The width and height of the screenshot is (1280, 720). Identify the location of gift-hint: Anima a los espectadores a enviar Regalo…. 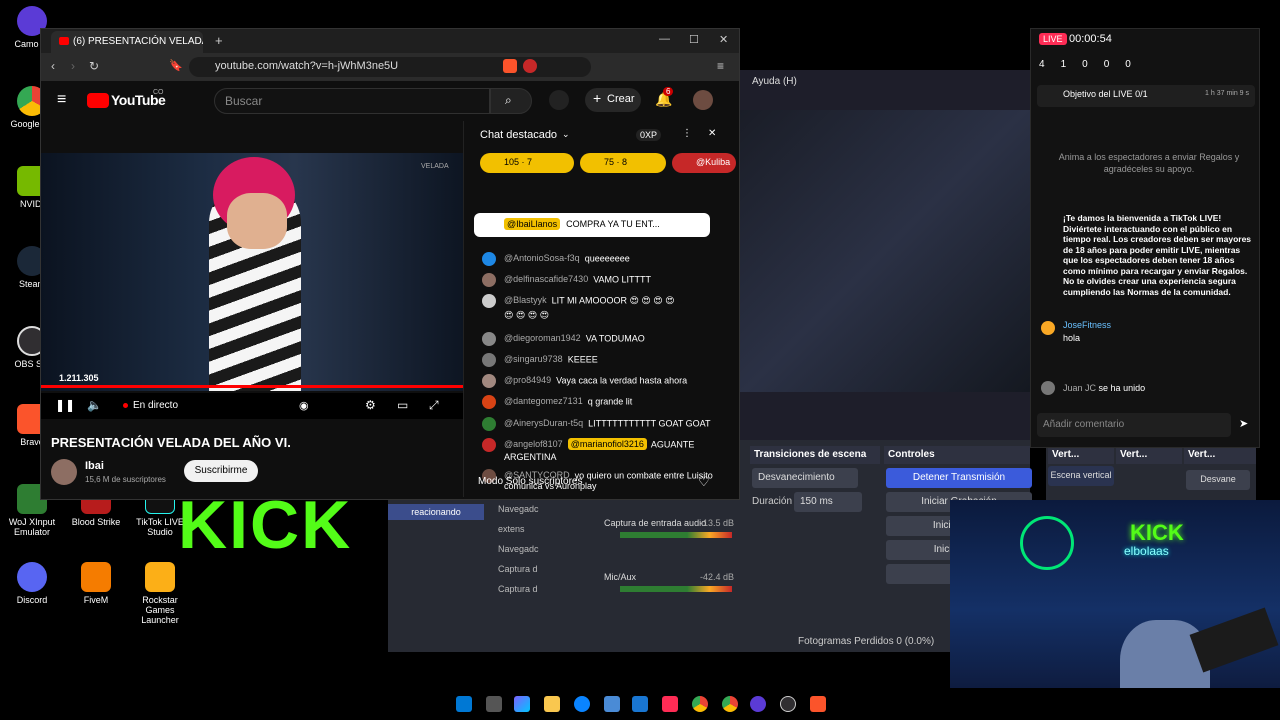
(1149, 163).